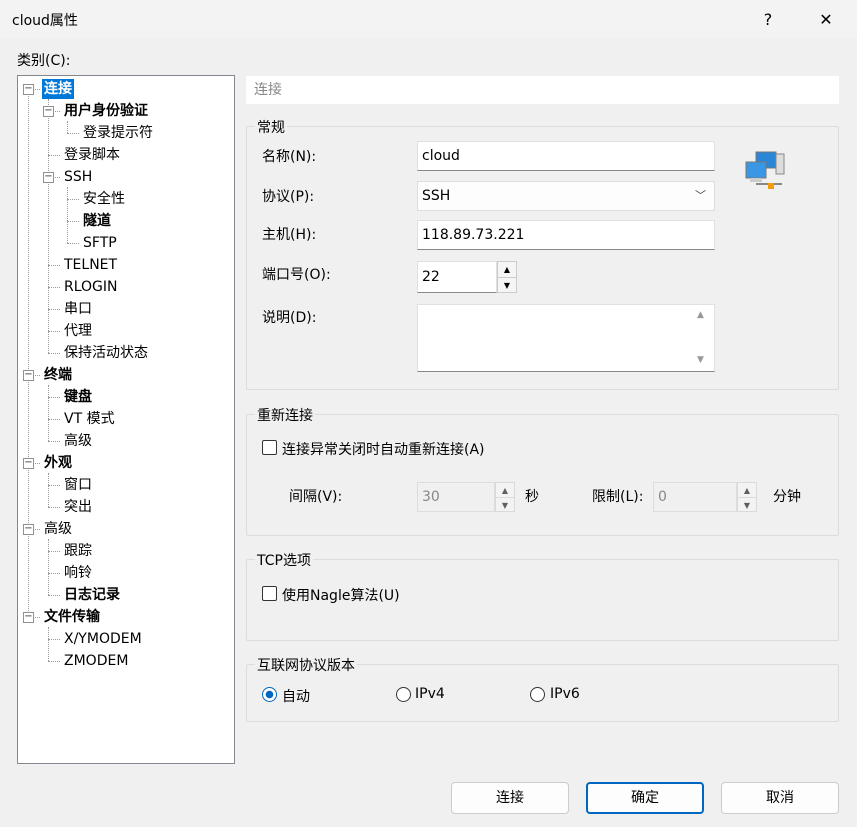 The height and width of the screenshot is (827, 857). Describe the element at coordinates (457, 277) in the screenshot. I see `port-input: 22` at that location.